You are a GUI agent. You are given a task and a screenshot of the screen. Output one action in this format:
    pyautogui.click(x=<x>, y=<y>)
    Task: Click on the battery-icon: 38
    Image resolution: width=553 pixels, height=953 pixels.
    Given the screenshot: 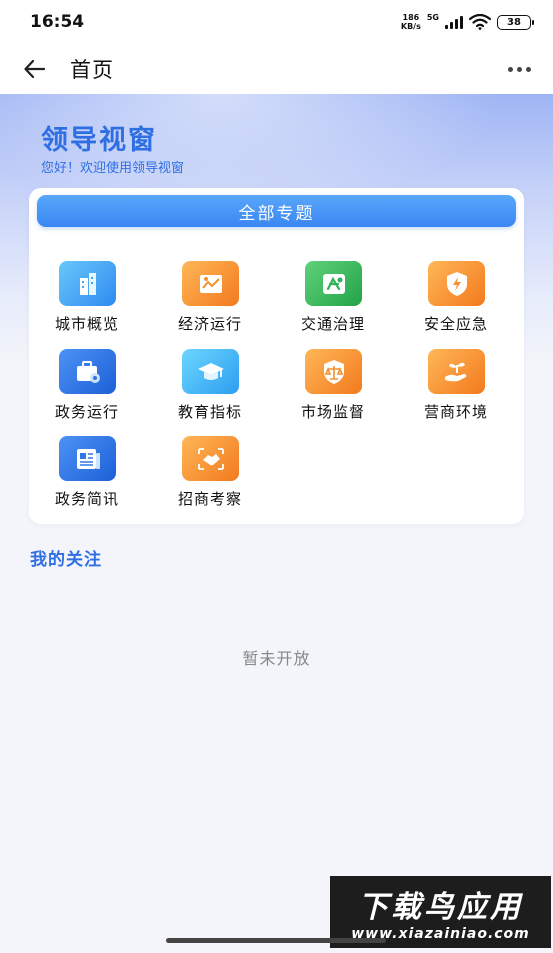 What is the action you would take?
    pyautogui.click(x=515, y=22)
    